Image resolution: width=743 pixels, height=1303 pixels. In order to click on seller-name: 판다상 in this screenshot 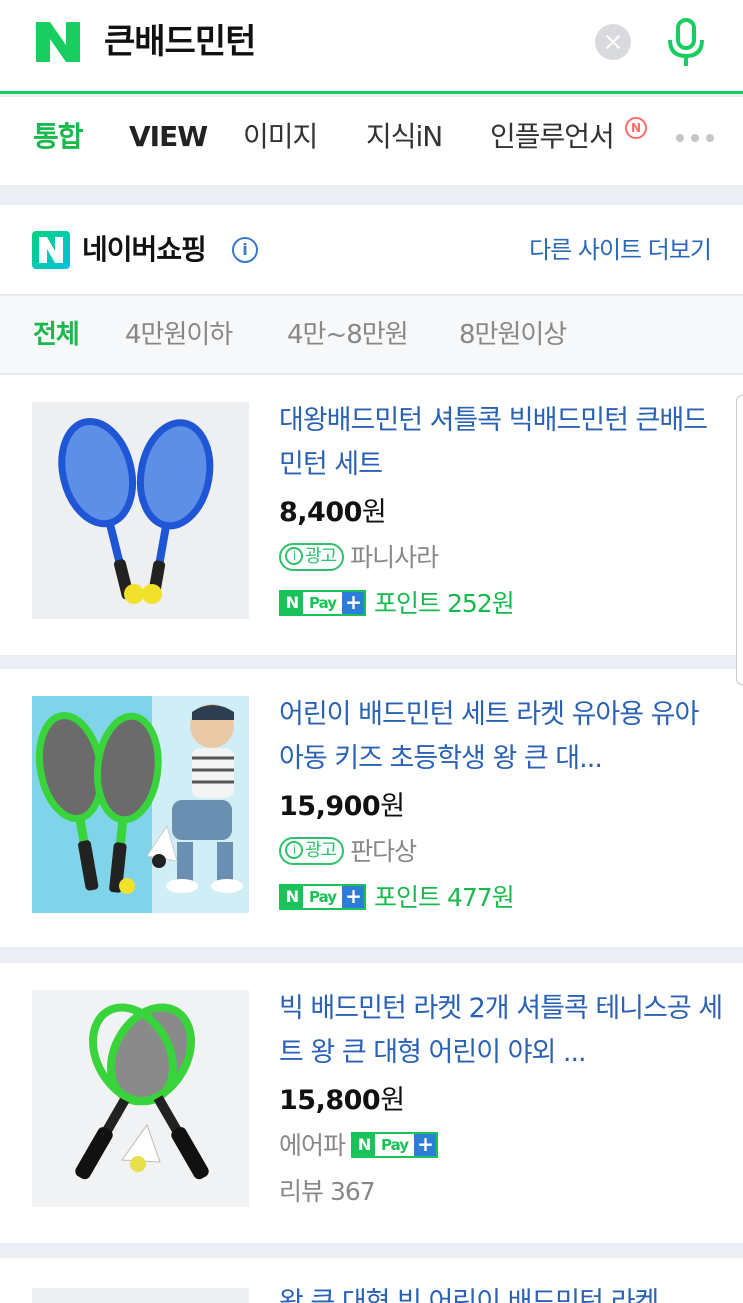, I will do `click(383, 851)`.